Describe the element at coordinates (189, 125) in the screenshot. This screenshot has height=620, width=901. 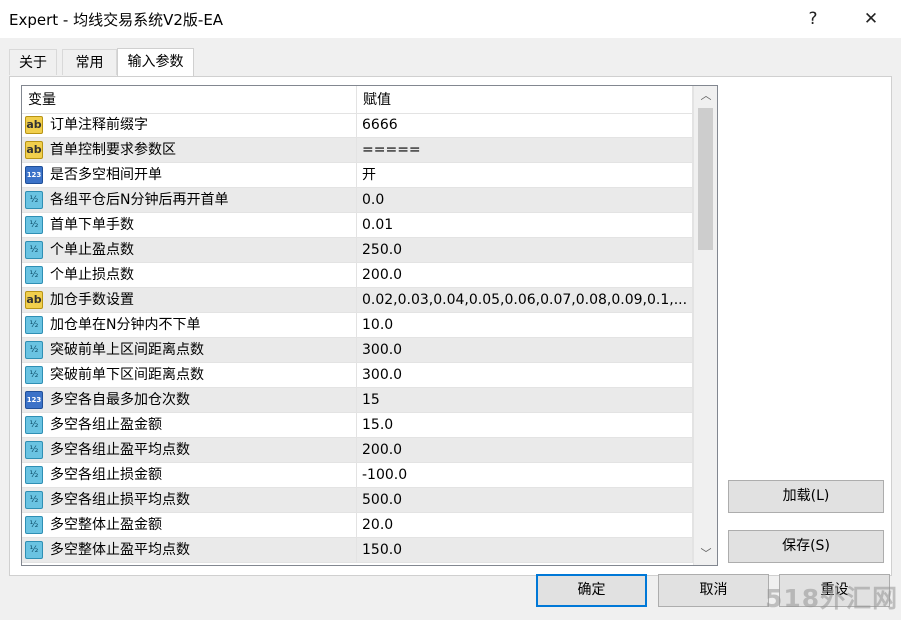
I see `variable-cell: ab 订单注释前缀字` at that location.